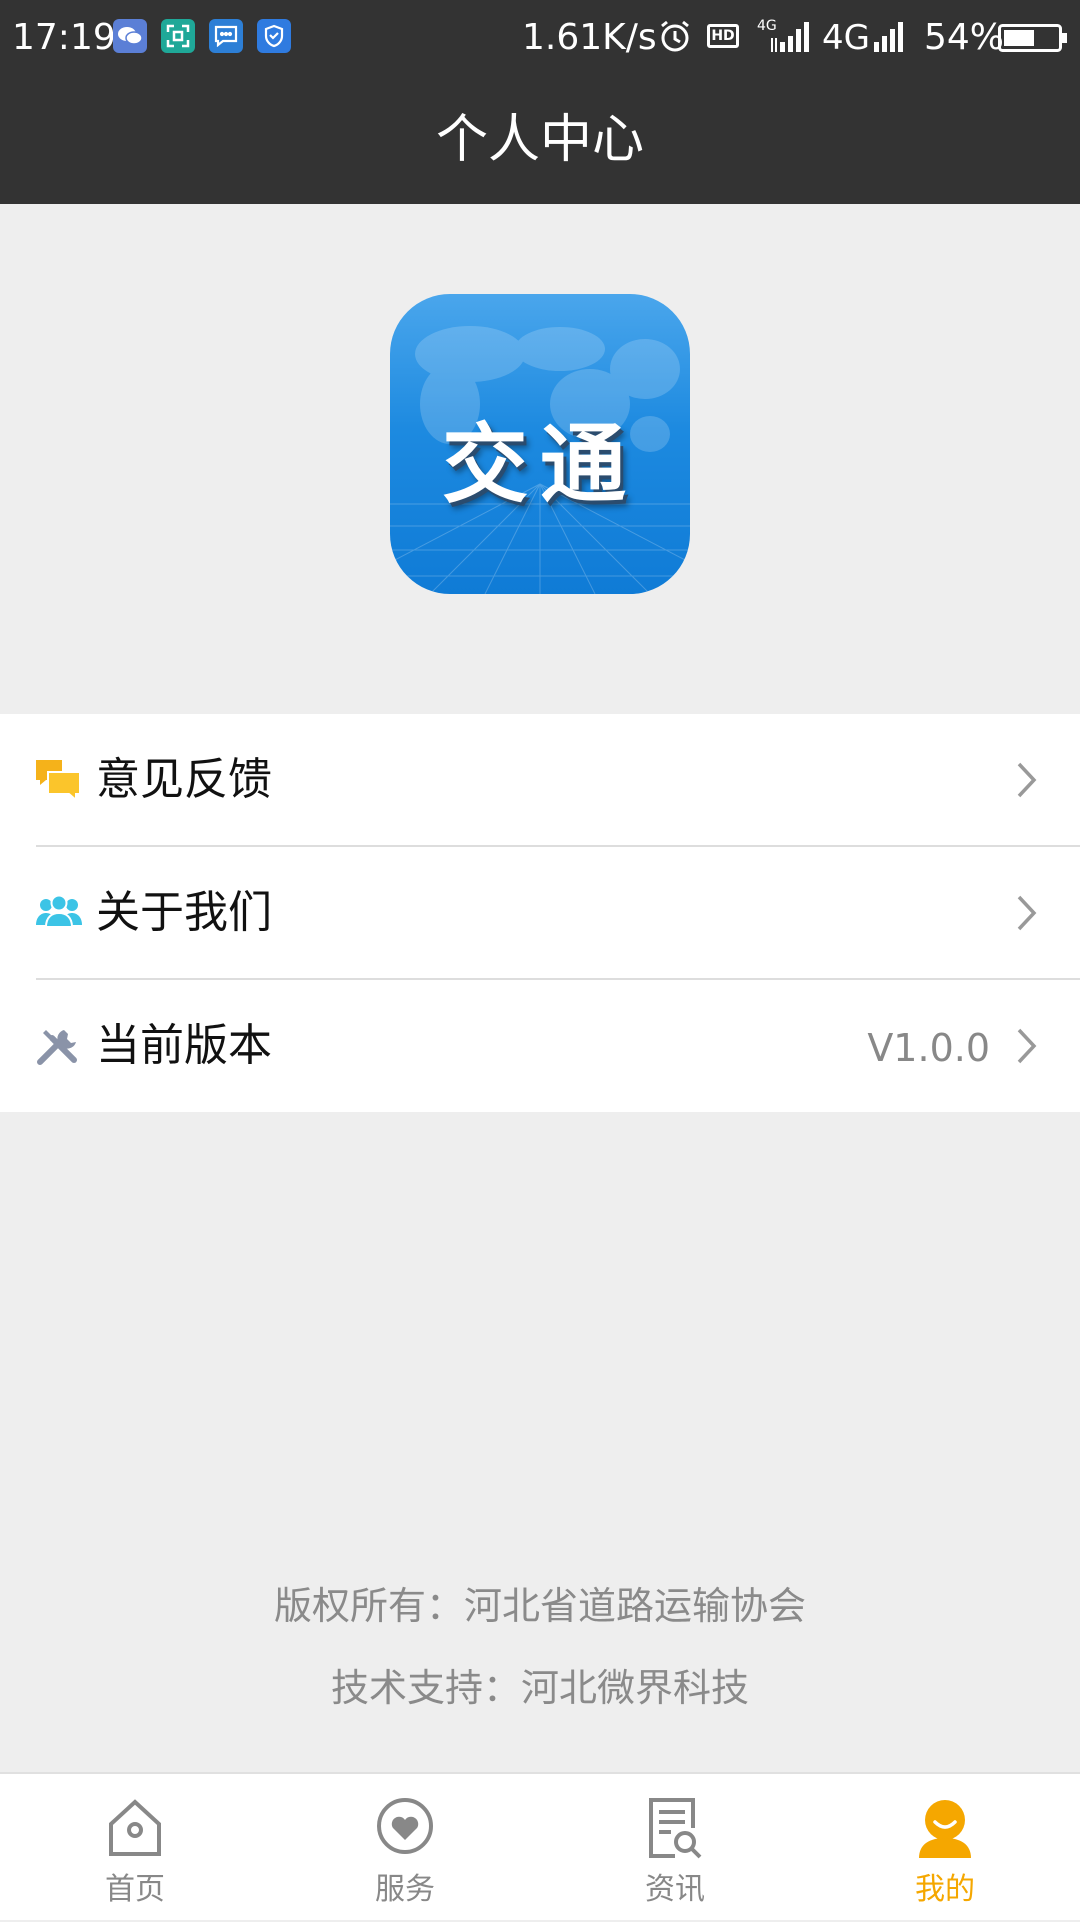 The image size is (1080, 1922). What do you see at coordinates (135, 1889) in the screenshot?
I see `nav-label-home: 首页` at bounding box center [135, 1889].